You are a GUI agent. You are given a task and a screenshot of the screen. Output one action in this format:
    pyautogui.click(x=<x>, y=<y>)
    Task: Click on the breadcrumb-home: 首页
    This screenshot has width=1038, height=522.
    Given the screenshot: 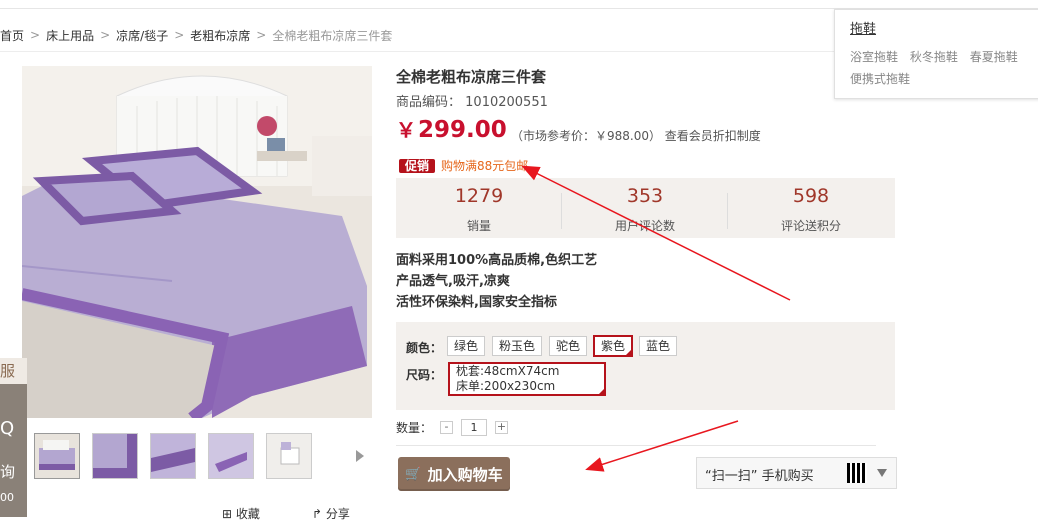 What is the action you would take?
    pyautogui.click(x=12, y=35)
    